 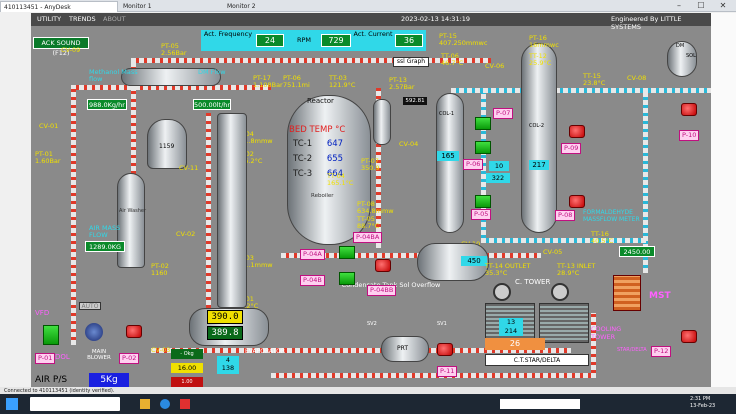 I want to click on tc1-row: TC-1 647, so click(x=318, y=144).